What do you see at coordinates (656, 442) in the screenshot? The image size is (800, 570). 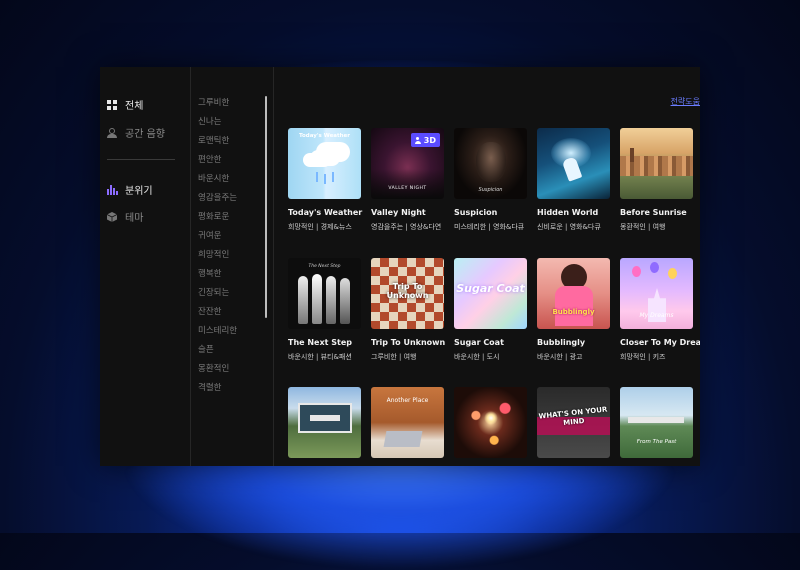 I see `album-art-text: From The Past` at bounding box center [656, 442].